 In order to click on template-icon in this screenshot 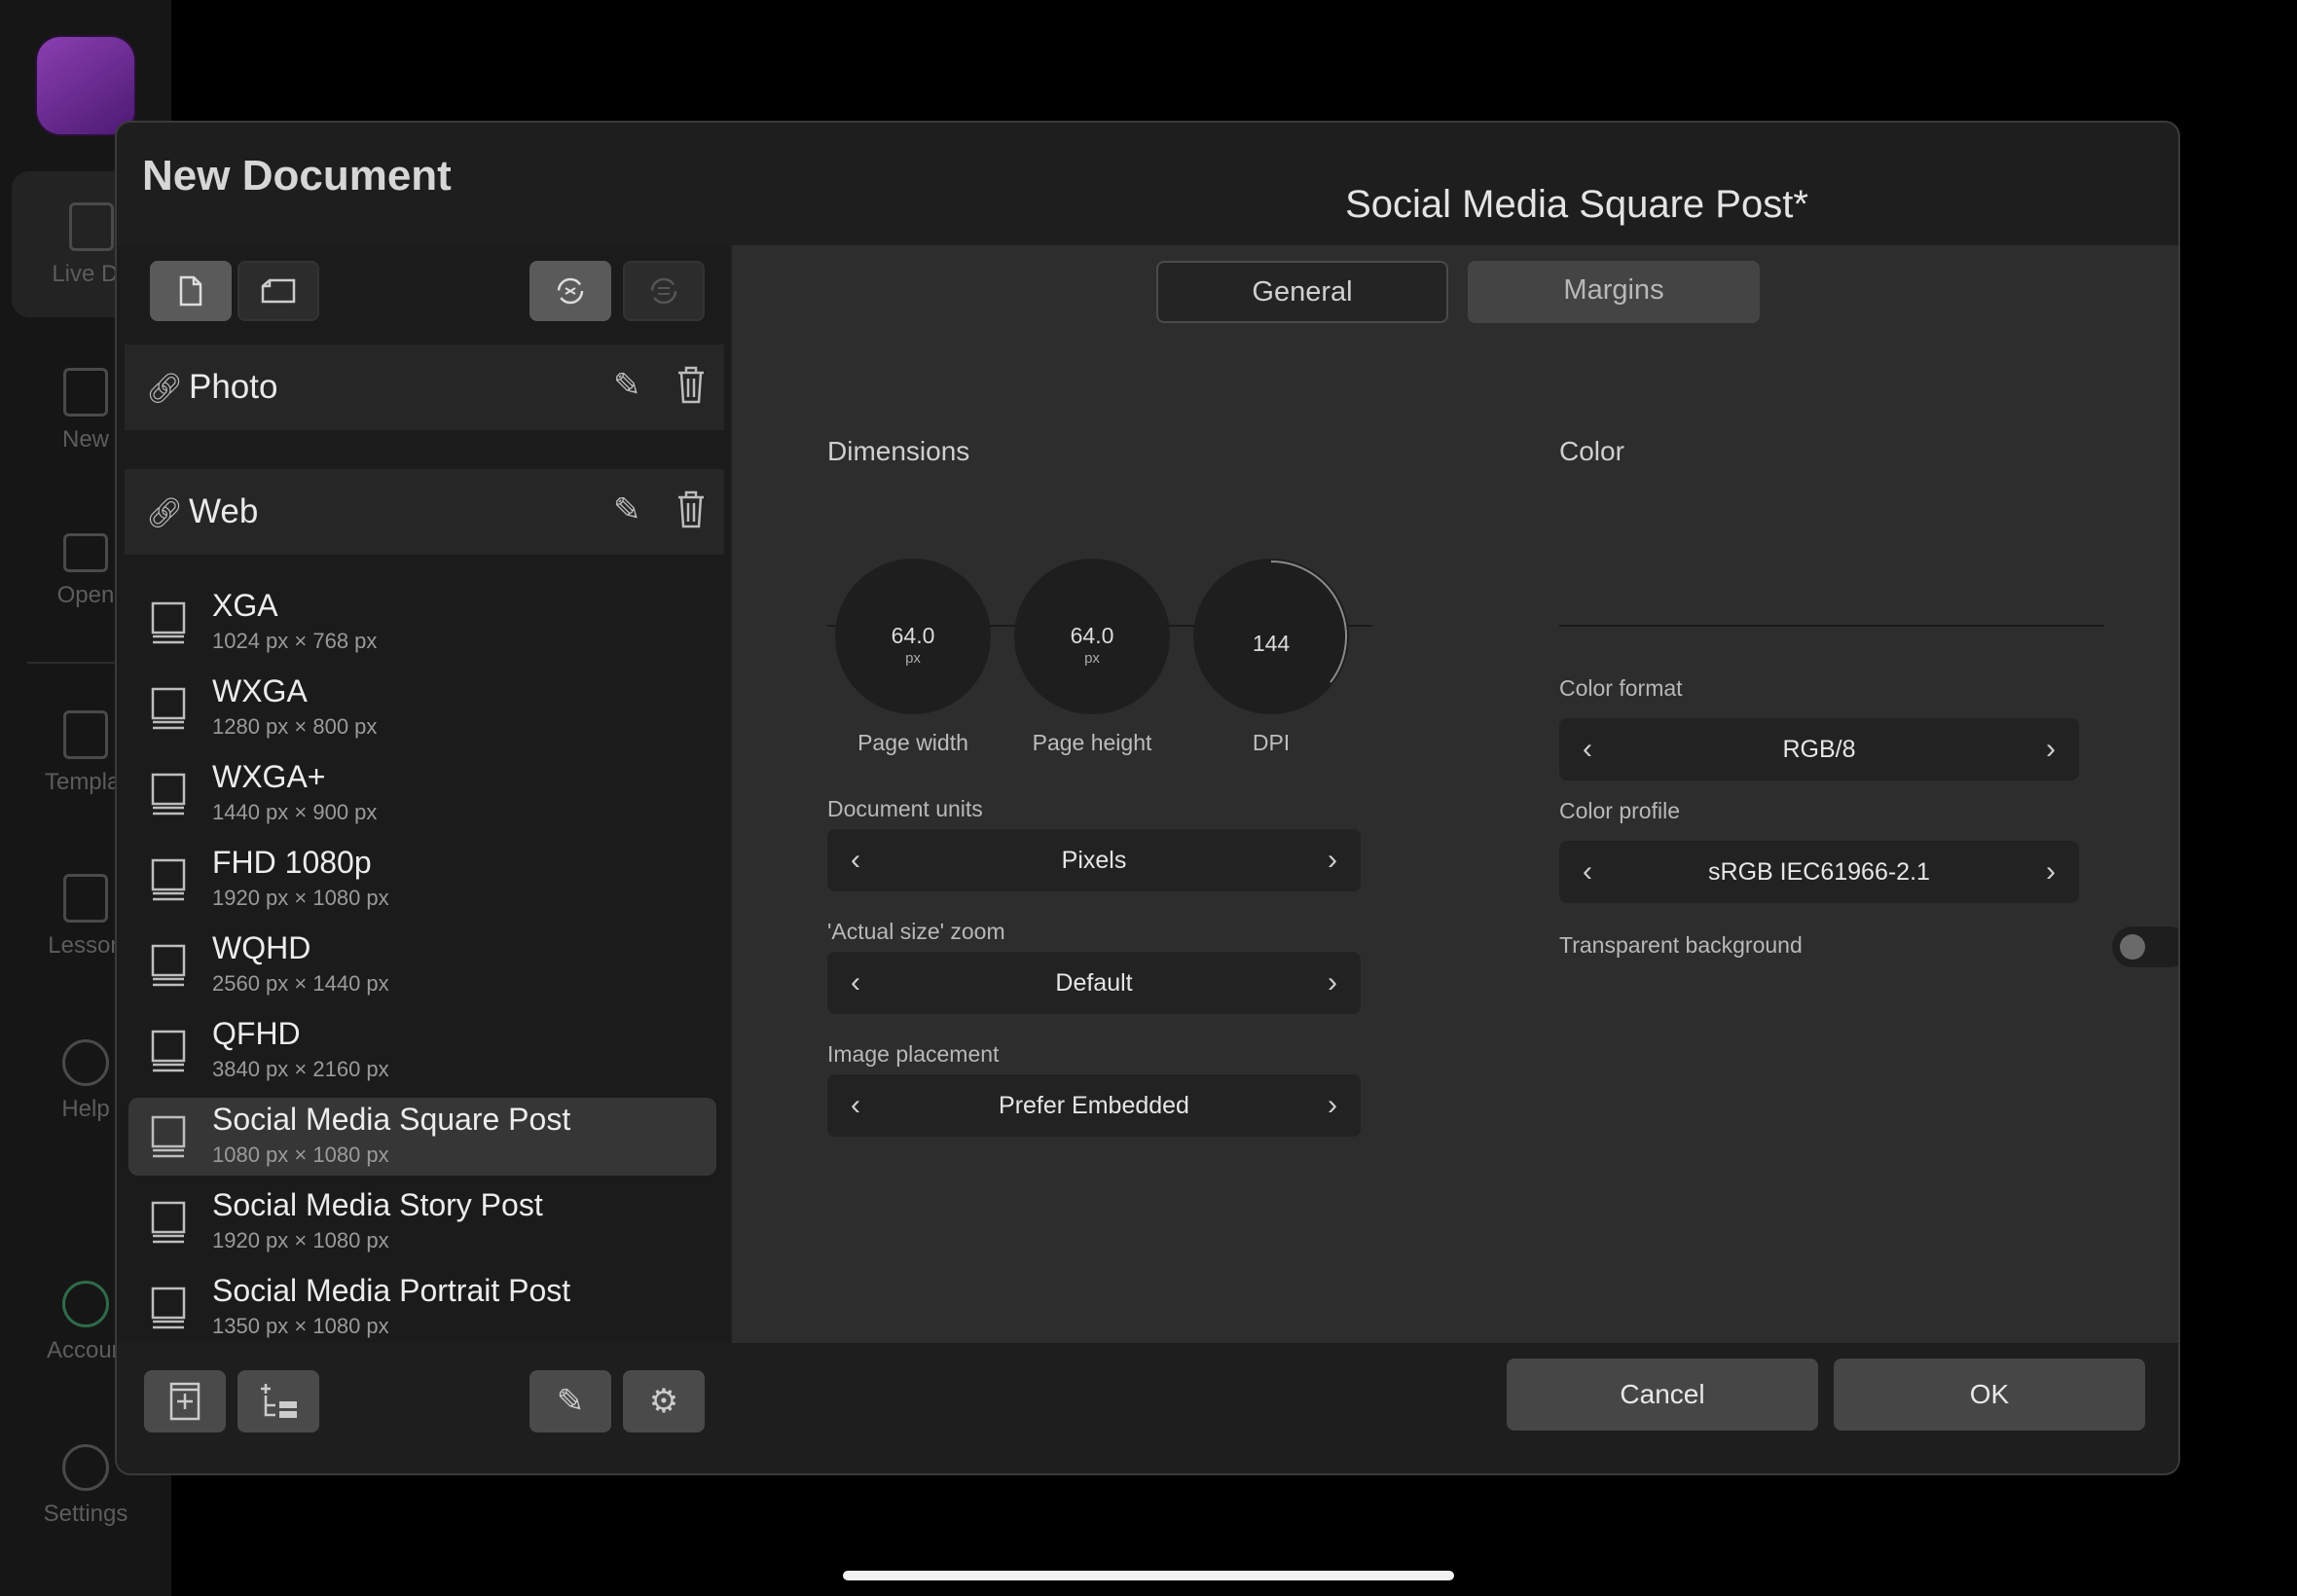, I will do `click(85, 734)`.